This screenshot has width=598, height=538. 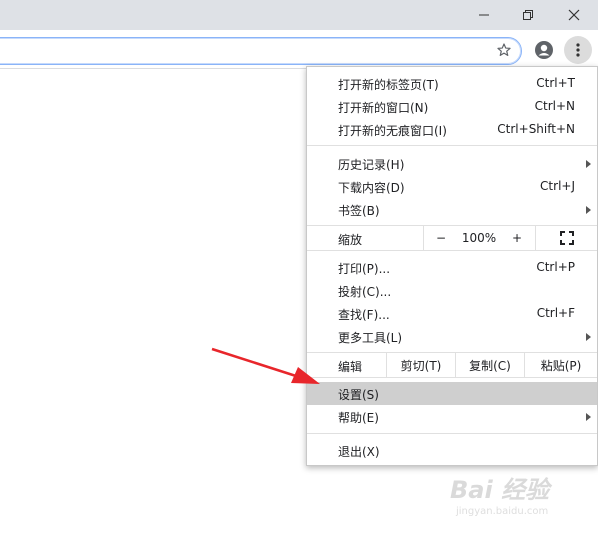 I want to click on watermark-url: jingyan.baidu.com, so click(x=502, y=511).